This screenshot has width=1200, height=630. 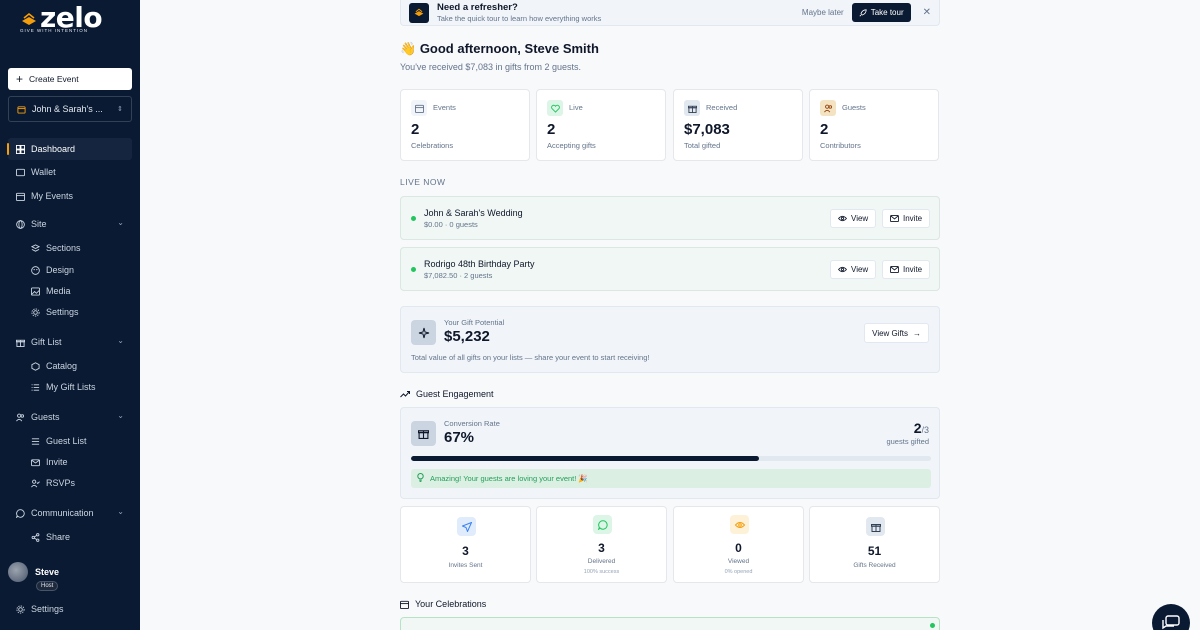 What do you see at coordinates (47, 586) in the screenshot?
I see `role-badge: Host` at bounding box center [47, 586].